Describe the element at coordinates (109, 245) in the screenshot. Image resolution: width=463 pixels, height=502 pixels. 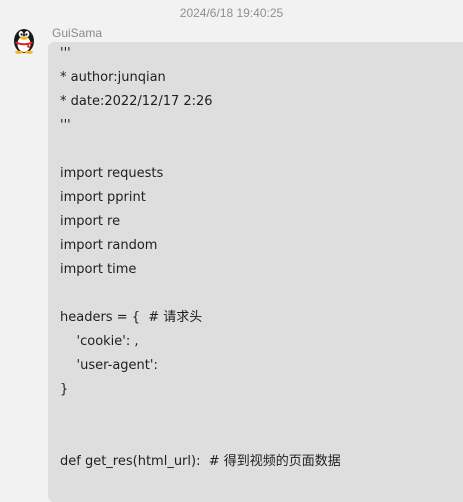
I see `code-line: import random` at that location.